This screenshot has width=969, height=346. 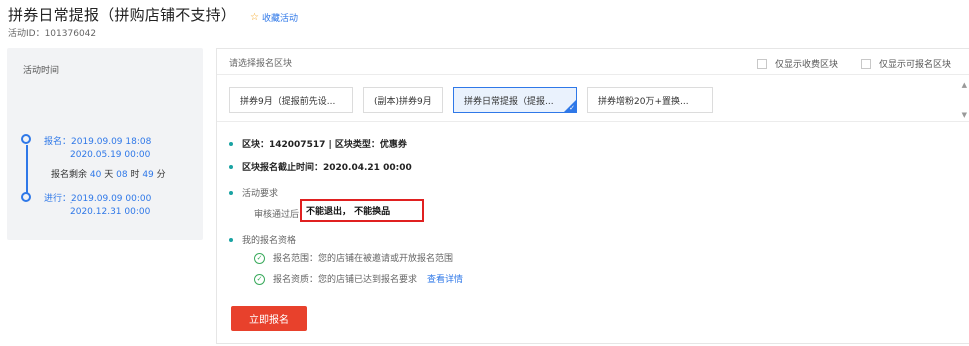 What do you see at coordinates (807, 65) in the screenshot?
I see `only-fee-label: 仅显示收费区块` at bounding box center [807, 65].